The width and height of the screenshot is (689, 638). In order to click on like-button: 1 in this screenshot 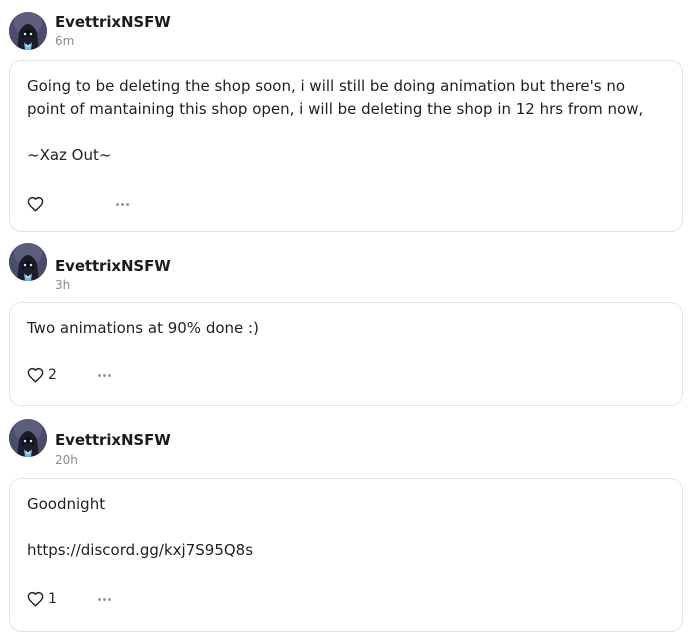, I will do `click(42, 599)`.